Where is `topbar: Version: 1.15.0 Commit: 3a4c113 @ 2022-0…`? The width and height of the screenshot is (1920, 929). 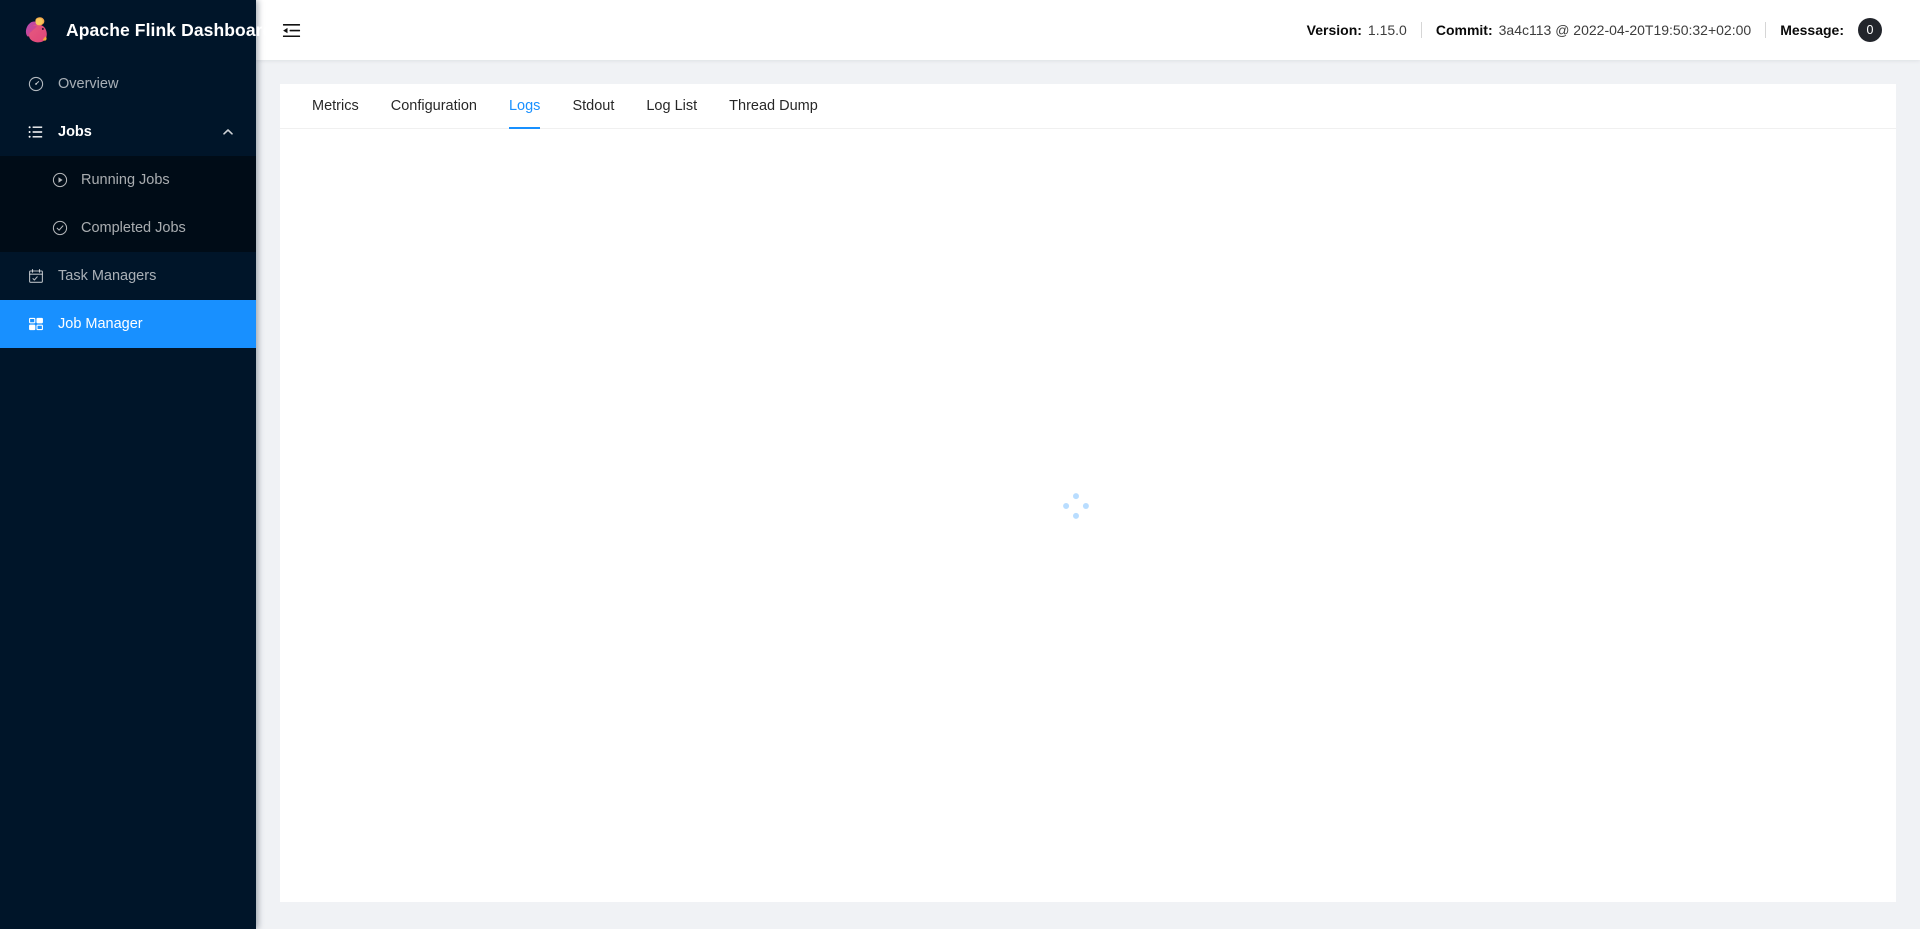 topbar: Version: 1.15.0 Commit: 3a4c113 @ 2022-0… is located at coordinates (1088, 30).